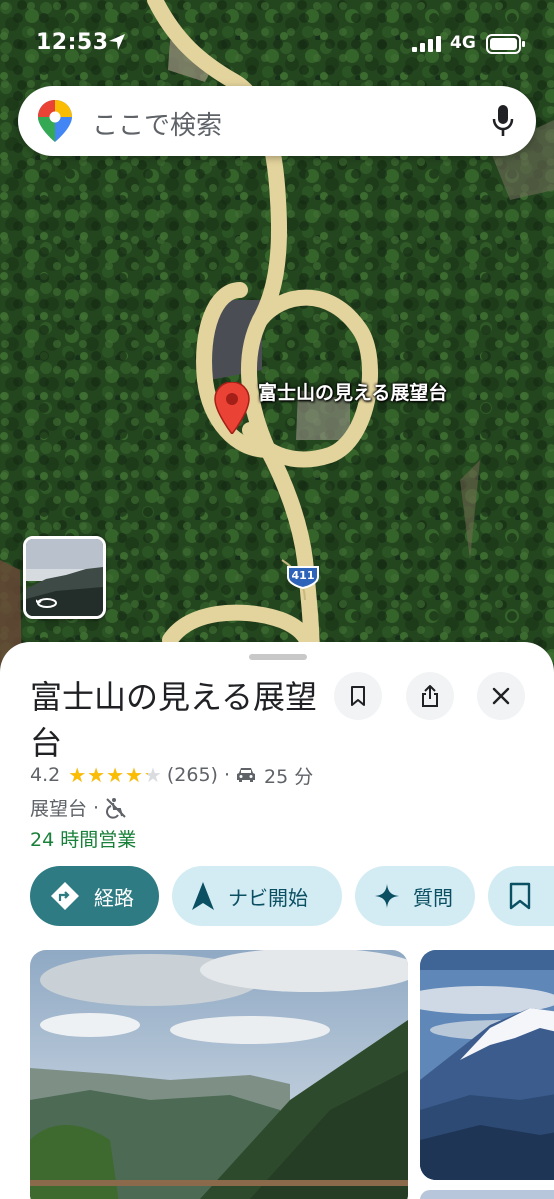  I want to click on rating-row: 4.2 ★★★★★ ★★★★★ (265) · 25 分, so click(171, 775).